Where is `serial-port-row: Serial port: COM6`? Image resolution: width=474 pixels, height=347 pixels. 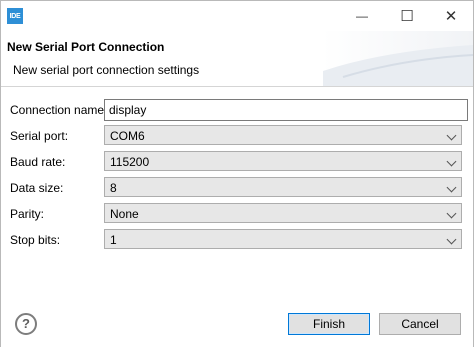 serial-port-row: Serial port: COM6 is located at coordinates (237, 136).